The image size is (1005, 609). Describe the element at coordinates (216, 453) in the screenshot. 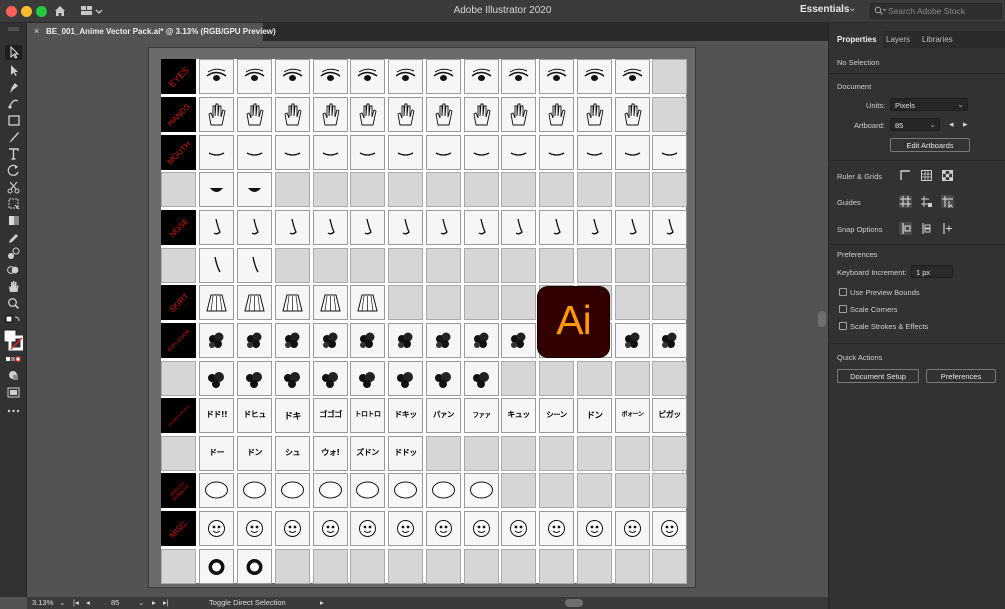

I see `asset-tile: ドー` at that location.